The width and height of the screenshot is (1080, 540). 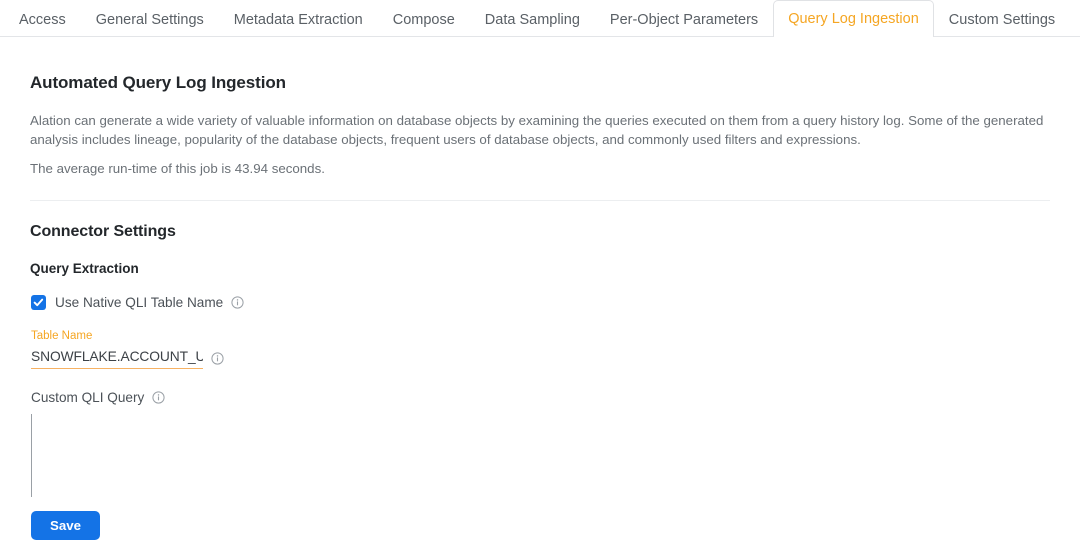 I want to click on query-extraction-heading: Query Extraction, so click(x=84, y=268).